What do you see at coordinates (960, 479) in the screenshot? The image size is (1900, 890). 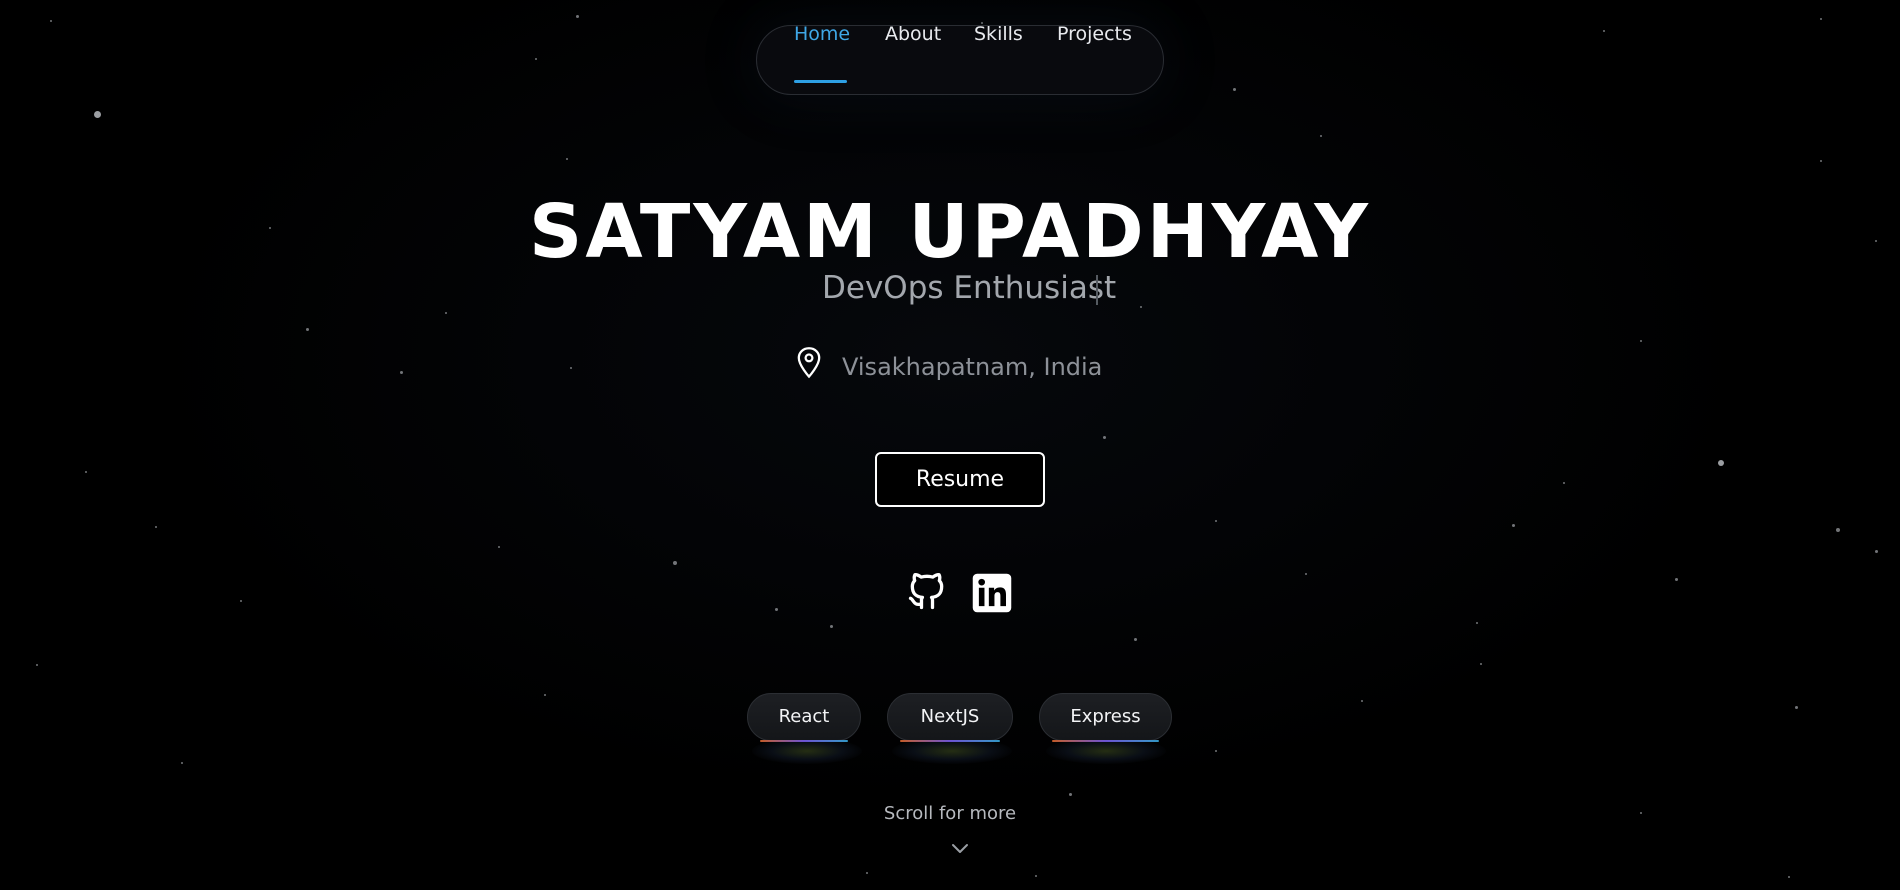 I see `resume-button: Resume` at bounding box center [960, 479].